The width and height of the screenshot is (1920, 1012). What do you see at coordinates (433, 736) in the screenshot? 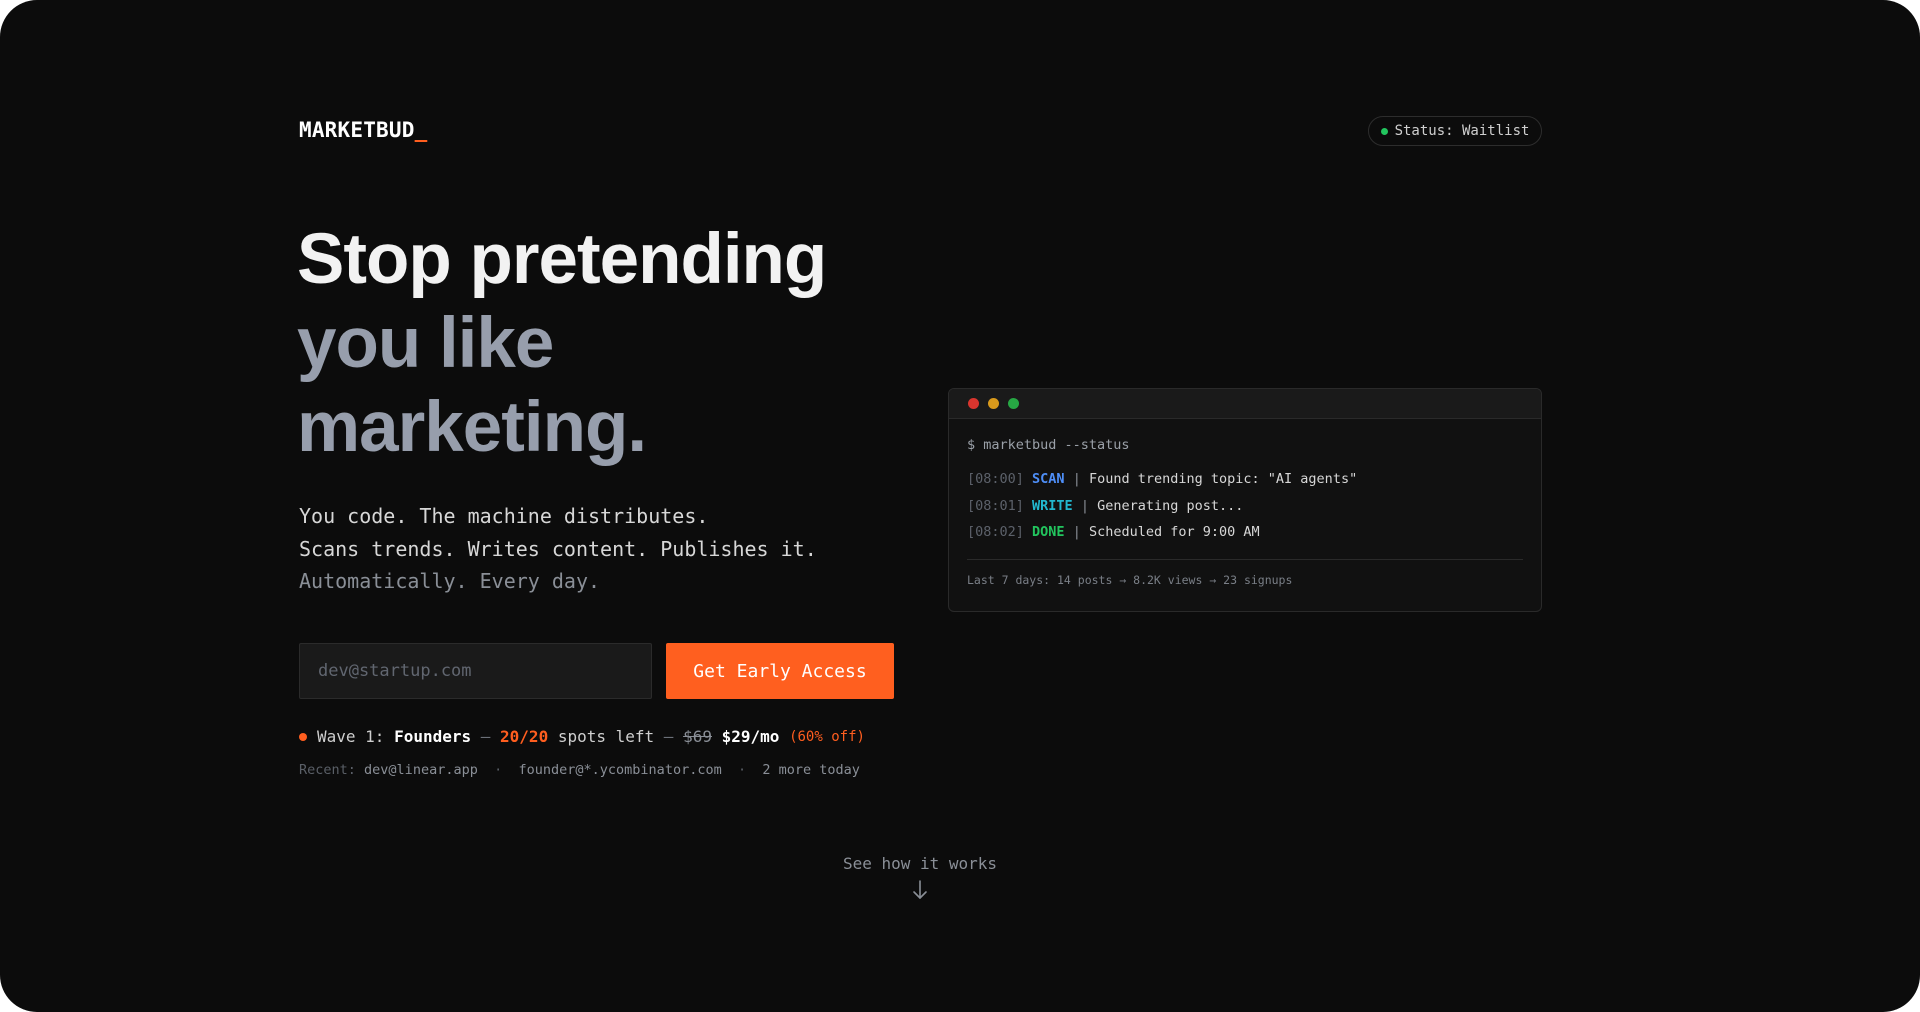
I see `wave-tier: Founders` at bounding box center [433, 736].